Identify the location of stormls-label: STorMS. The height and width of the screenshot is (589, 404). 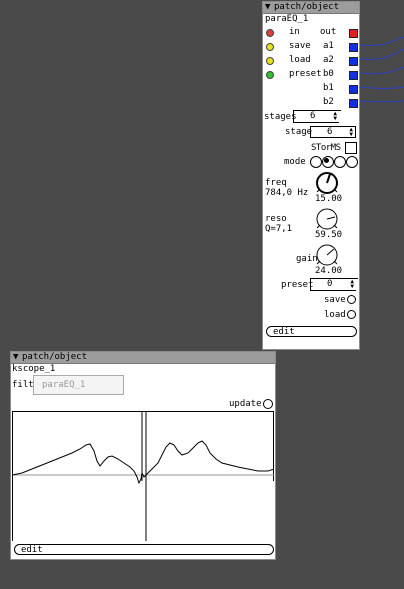
(326, 148).